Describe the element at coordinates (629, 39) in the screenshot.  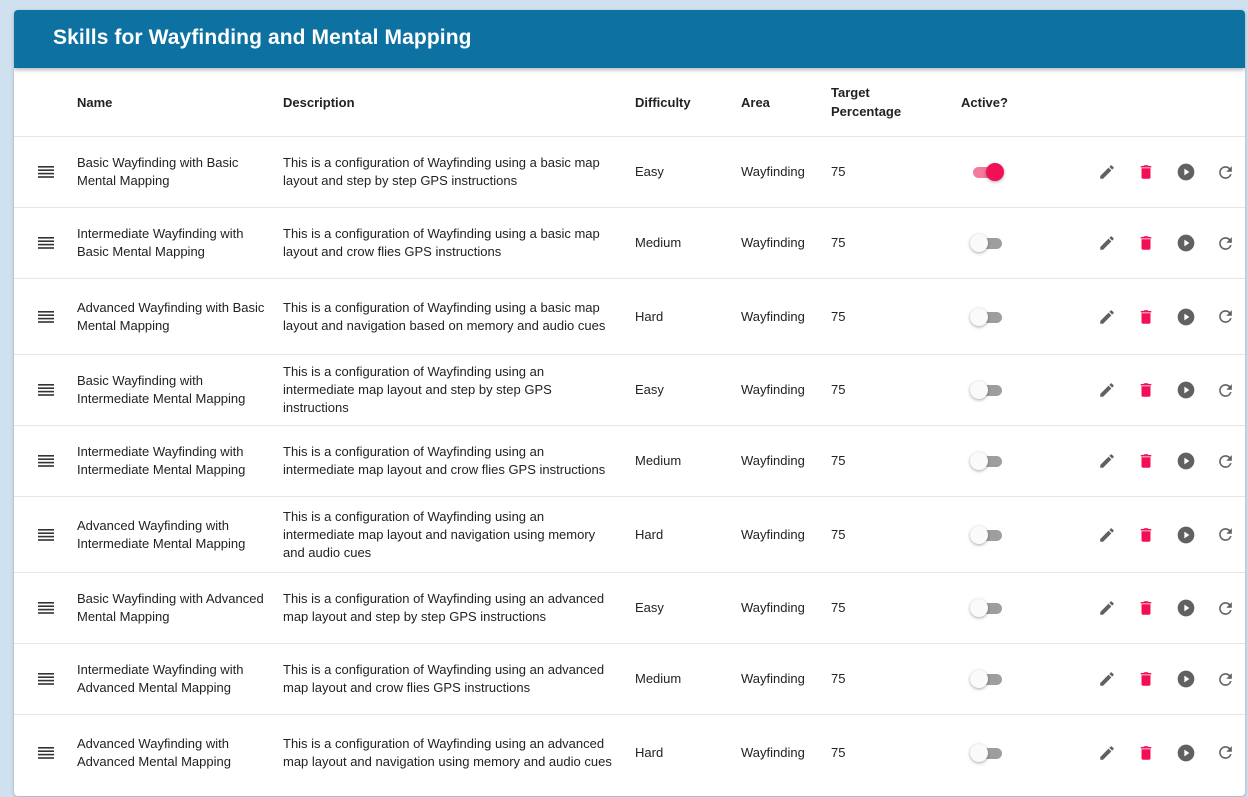
I see `card-header: Skills for Wayfinding and Mental Mapping` at that location.